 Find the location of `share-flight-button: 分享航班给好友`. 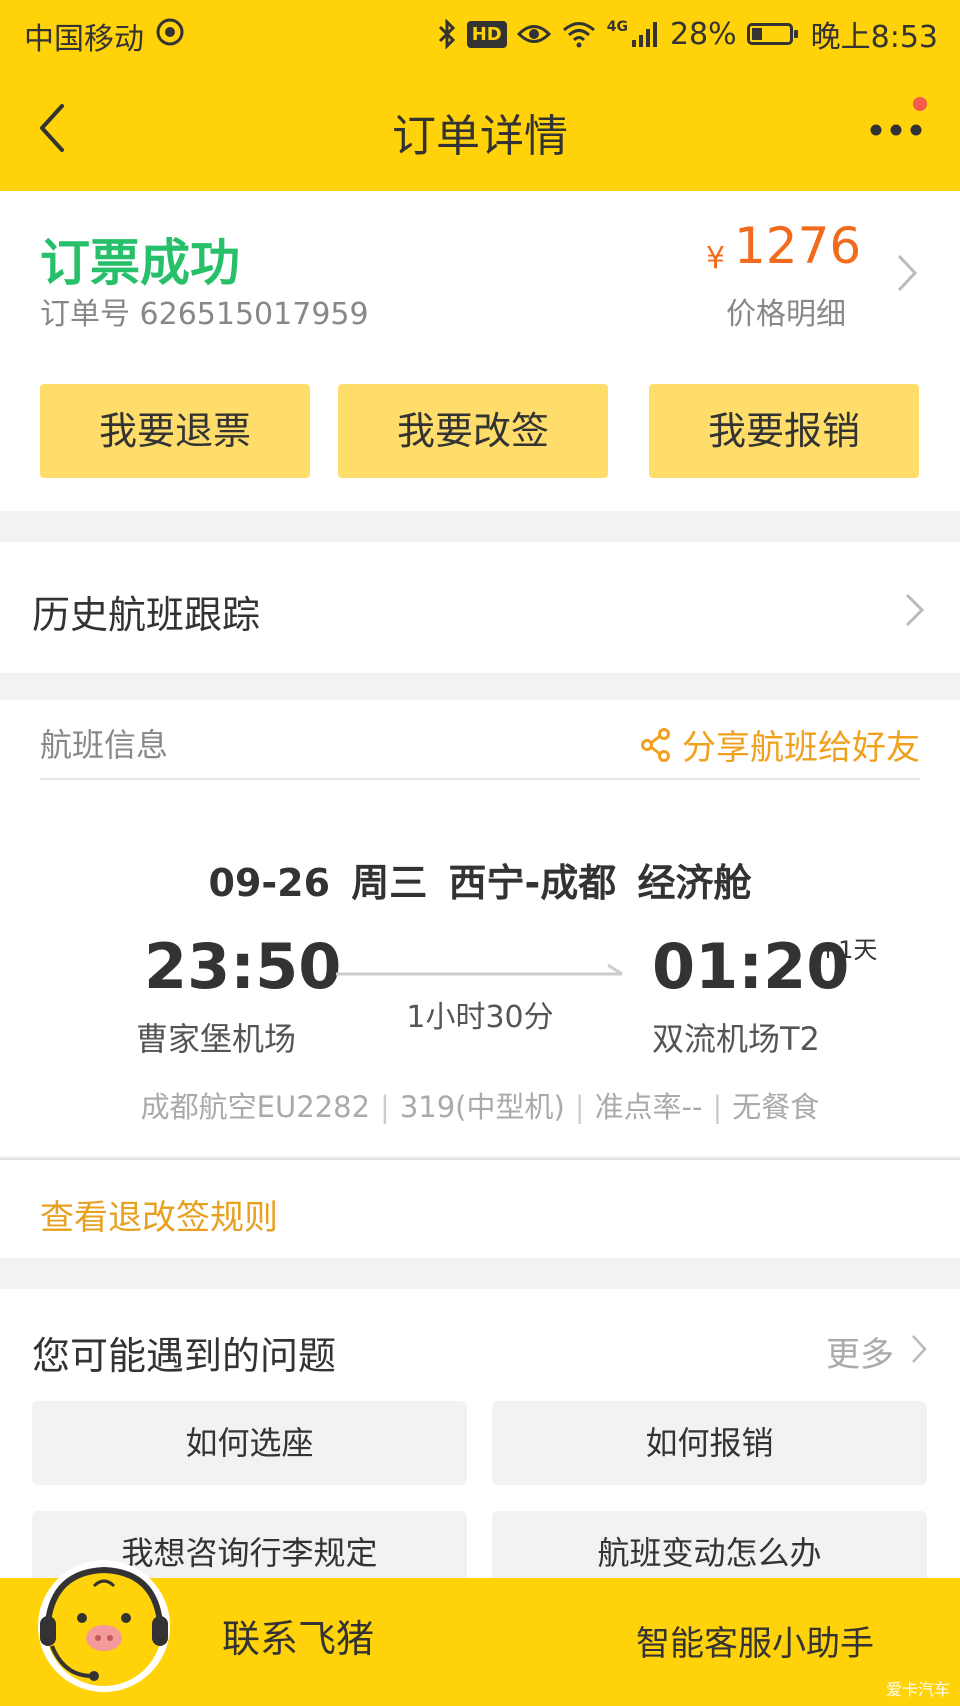

share-flight-button: 分享航班给好友 is located at coordinates (780, 744).